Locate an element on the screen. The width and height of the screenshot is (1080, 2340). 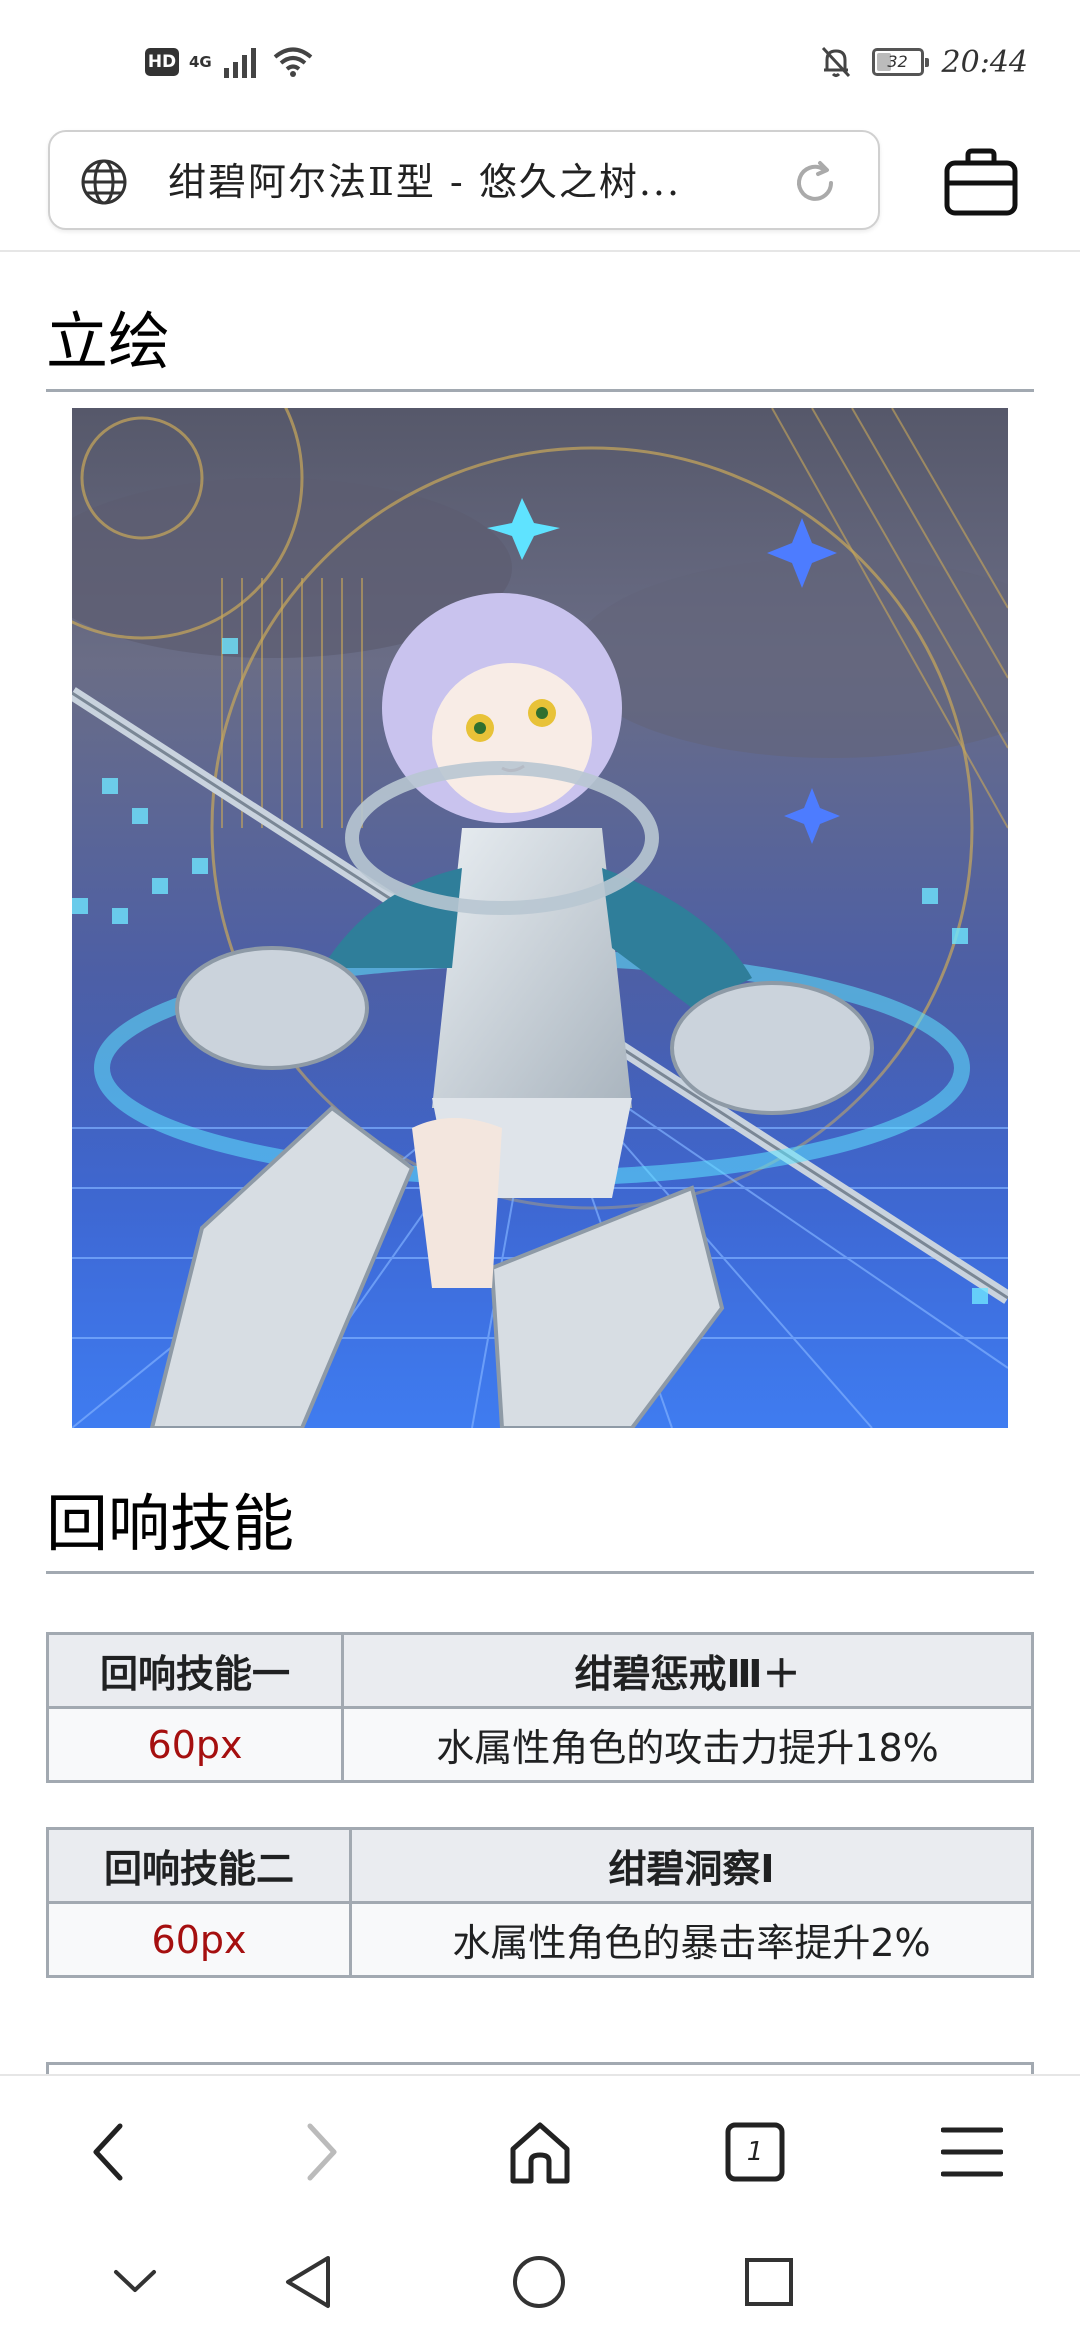
clock: 20:44 is located at coordinates (984, 62).